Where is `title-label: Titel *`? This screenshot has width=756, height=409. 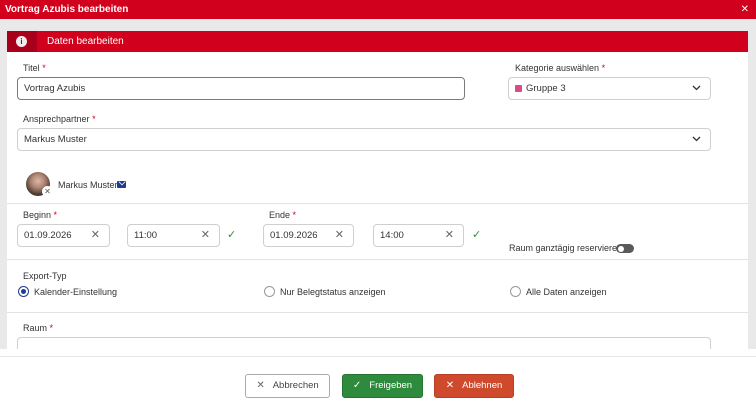
title-label: Titel * is located at coordinates (34, 68).